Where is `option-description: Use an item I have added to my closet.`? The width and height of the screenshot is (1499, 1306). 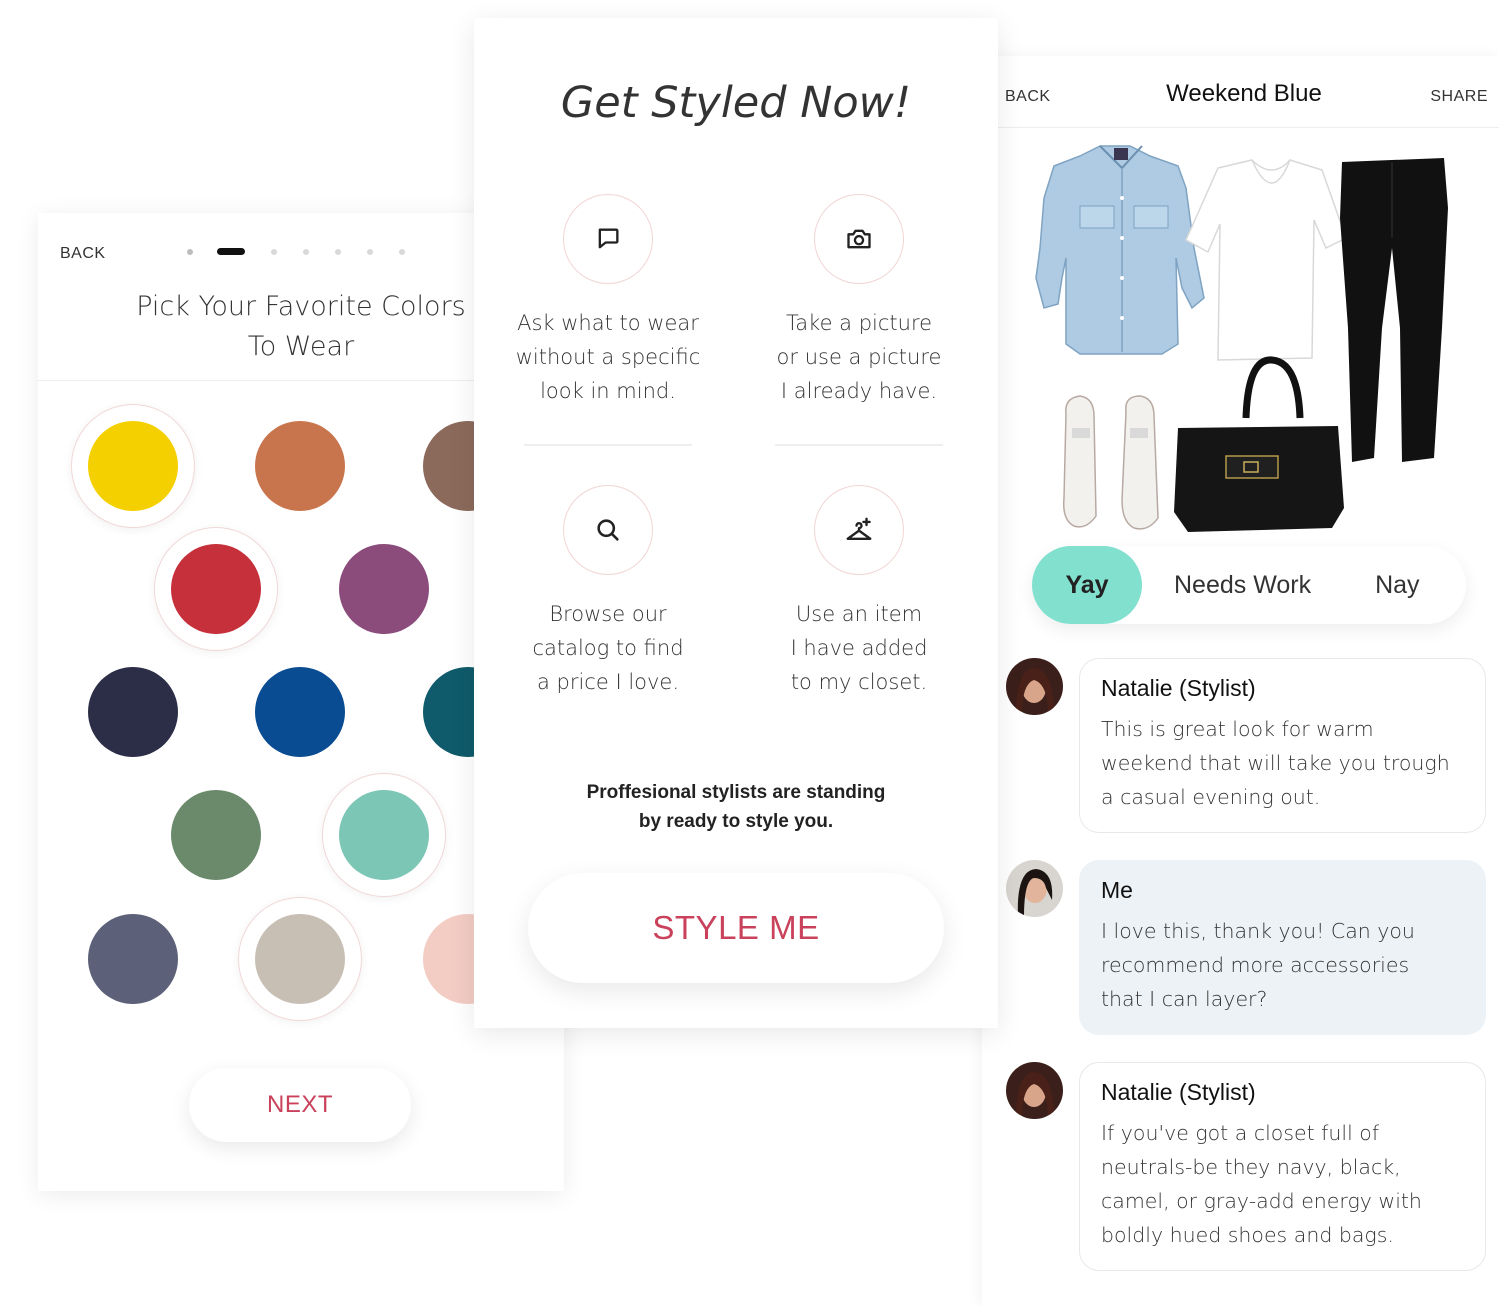
option-description: Use an item I have added to my closet. is located at coordinates (859, 648).